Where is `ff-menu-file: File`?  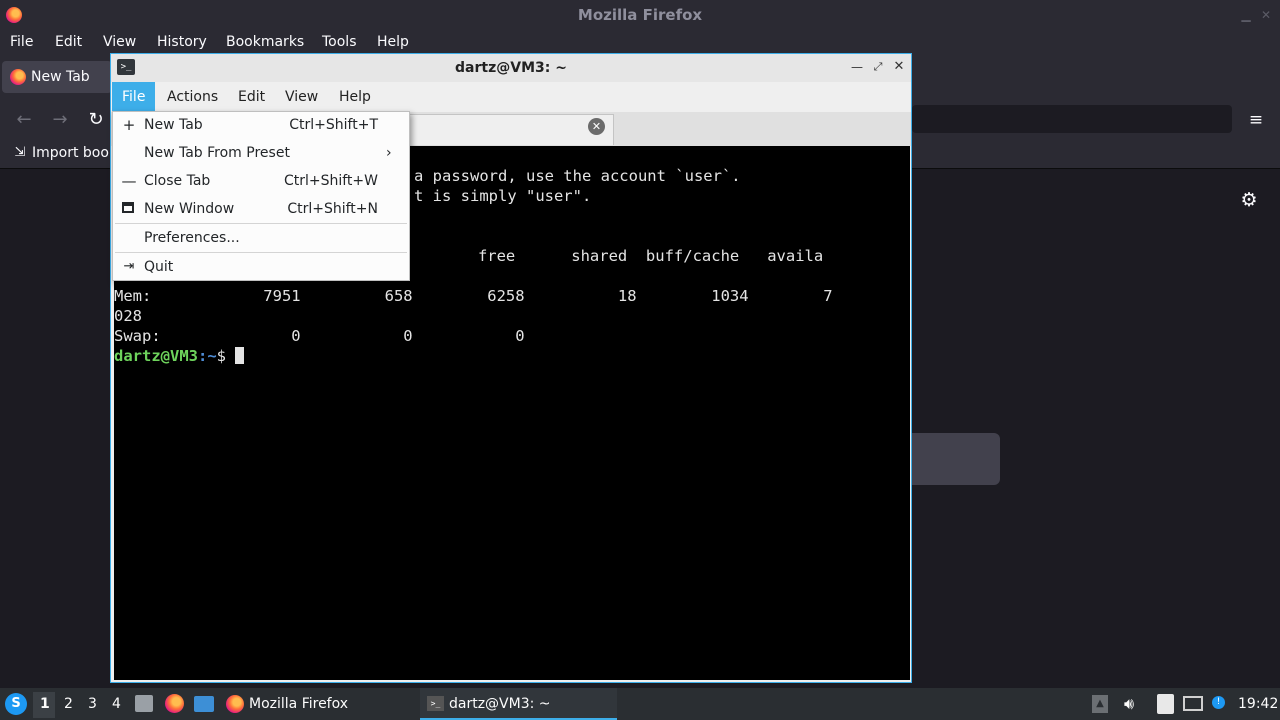 ff-menu-file: File is located at coordinates (21, 42).